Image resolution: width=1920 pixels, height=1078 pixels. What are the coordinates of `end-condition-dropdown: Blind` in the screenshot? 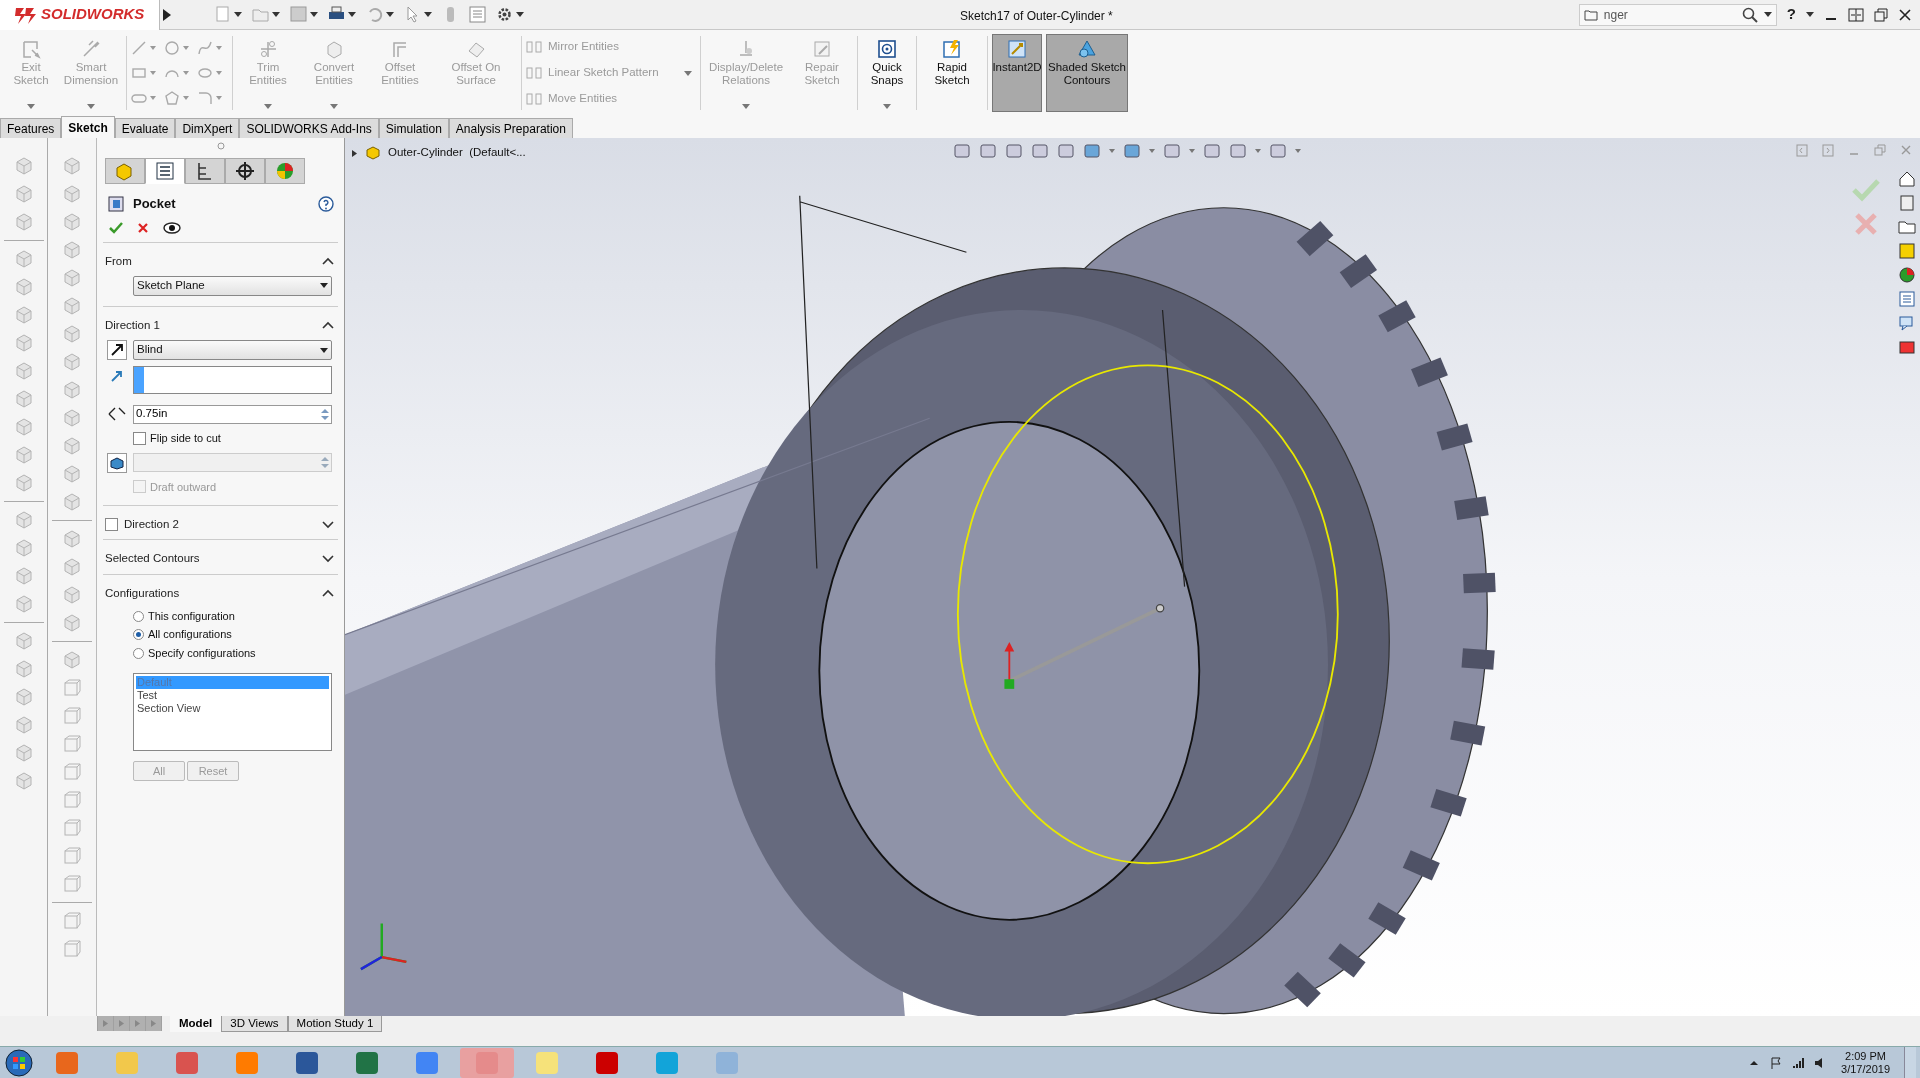 It's located at (232, 350).